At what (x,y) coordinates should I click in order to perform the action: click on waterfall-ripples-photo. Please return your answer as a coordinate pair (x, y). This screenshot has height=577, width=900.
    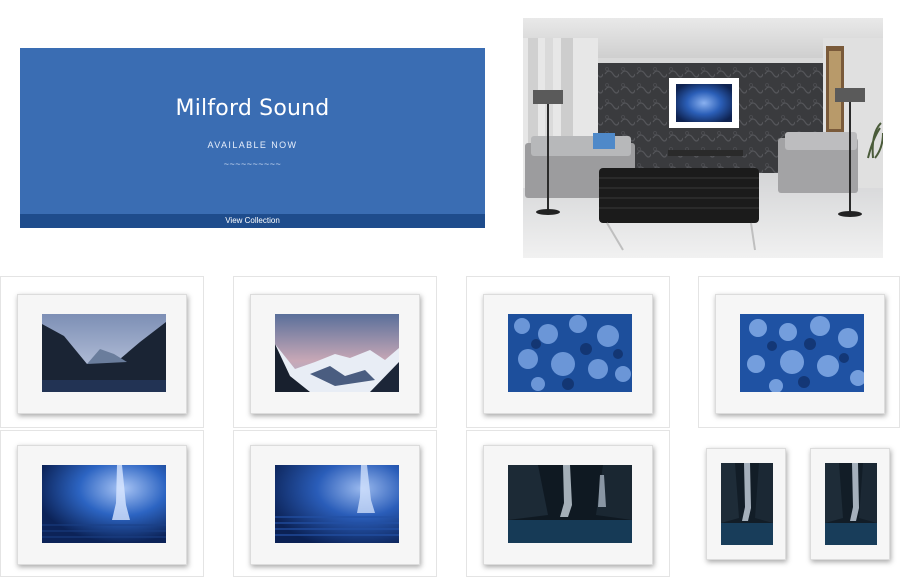
    Looking at the image, I should click on (337, 504).